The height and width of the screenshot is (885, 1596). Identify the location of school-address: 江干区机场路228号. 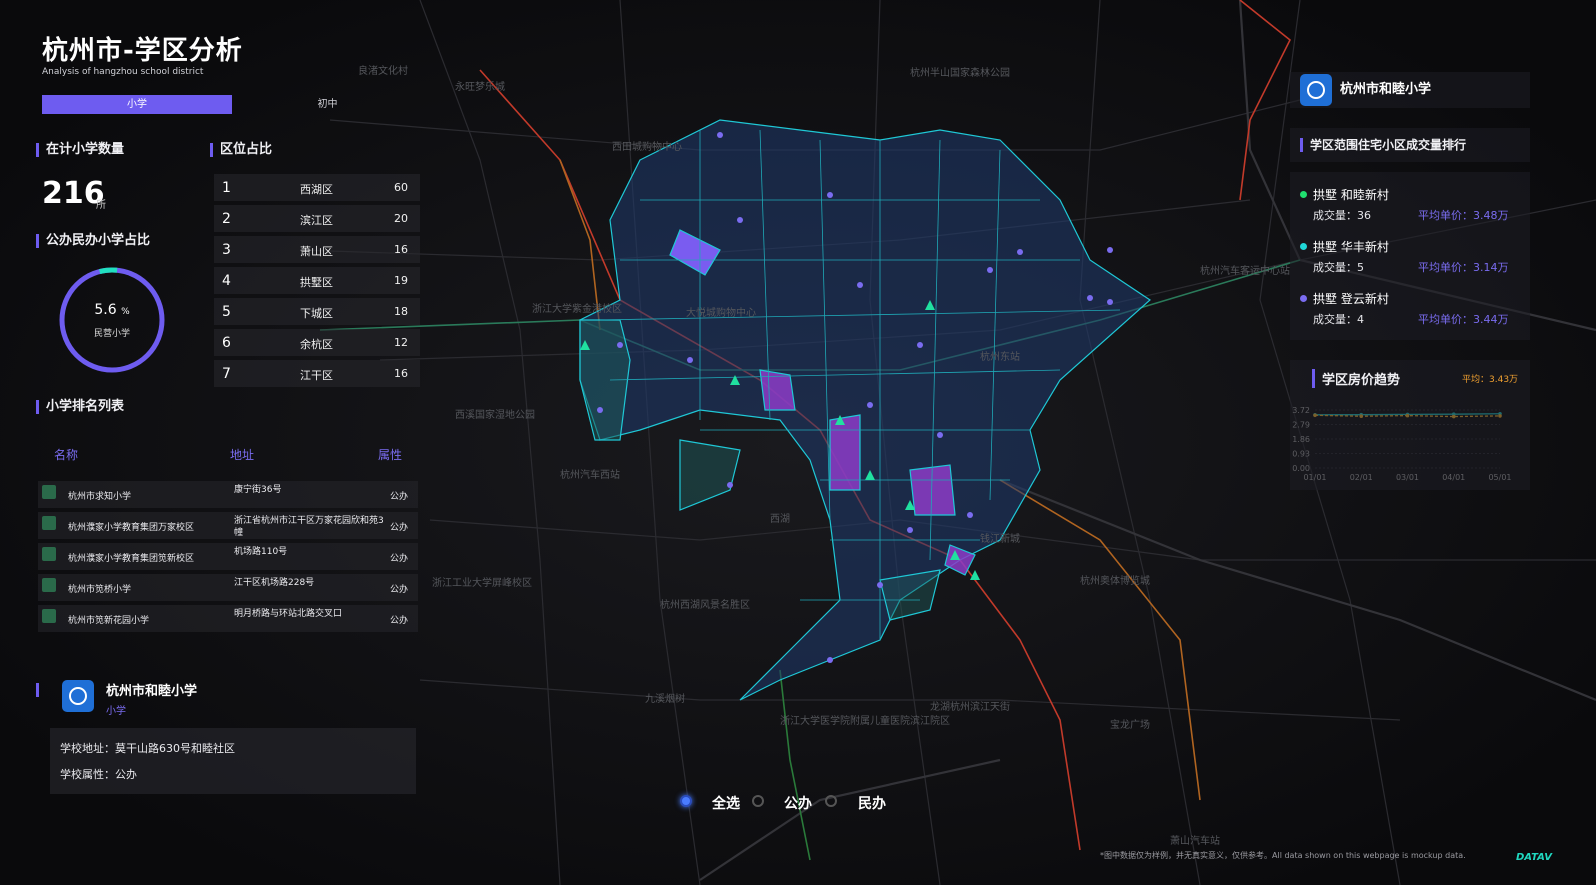
(274, 583).